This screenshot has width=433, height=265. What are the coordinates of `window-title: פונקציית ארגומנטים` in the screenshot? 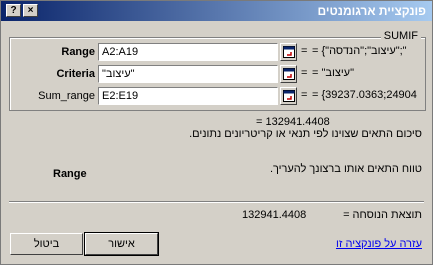 It's located at (371, 11).